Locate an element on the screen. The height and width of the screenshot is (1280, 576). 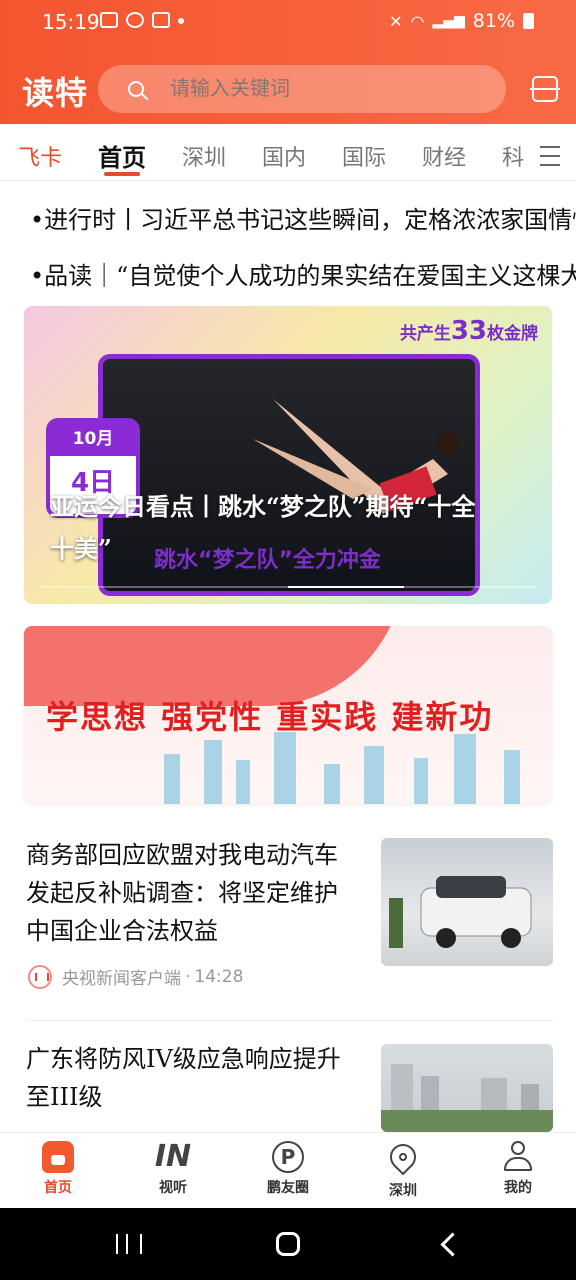
active-tab-indicator is located at coordinates (122, 174).